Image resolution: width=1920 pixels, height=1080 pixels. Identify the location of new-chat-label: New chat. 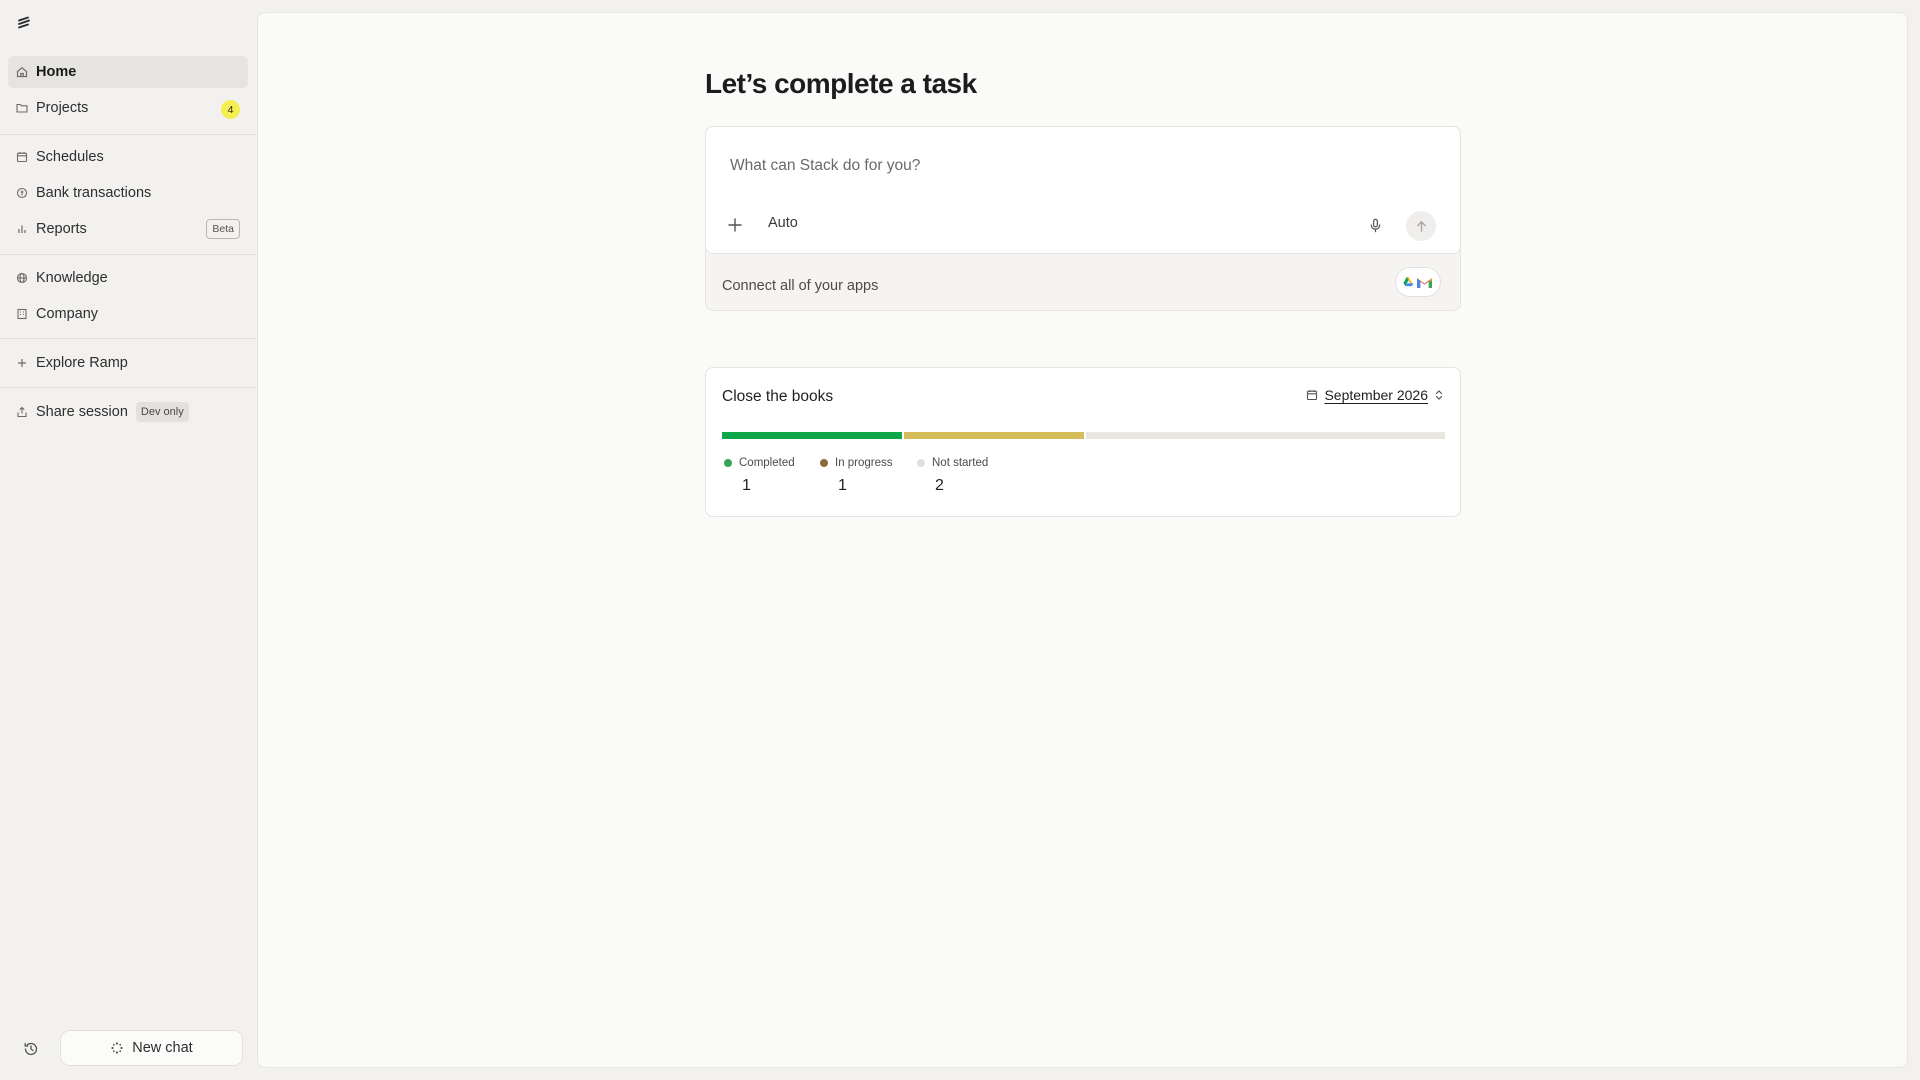
(162, 1048).